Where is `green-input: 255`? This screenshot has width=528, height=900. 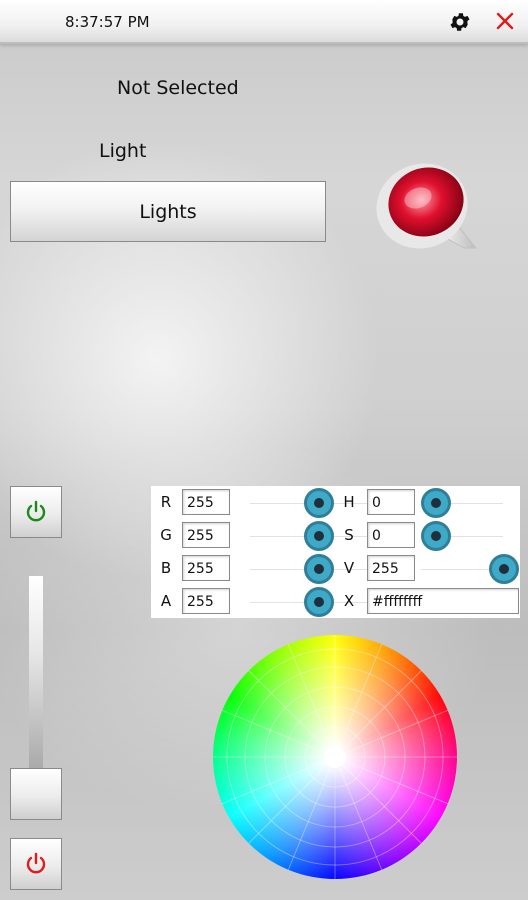 green-input: 255 is located at coordinates (206, 535).